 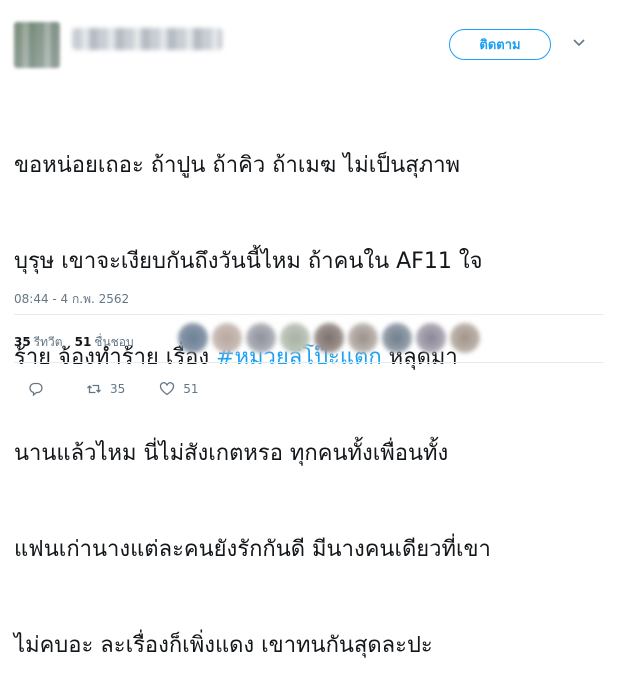 What do you see at coordinates (118, 389) in the screenshot?
I see `retweet-count: 35` at bounding box center [118, 389].